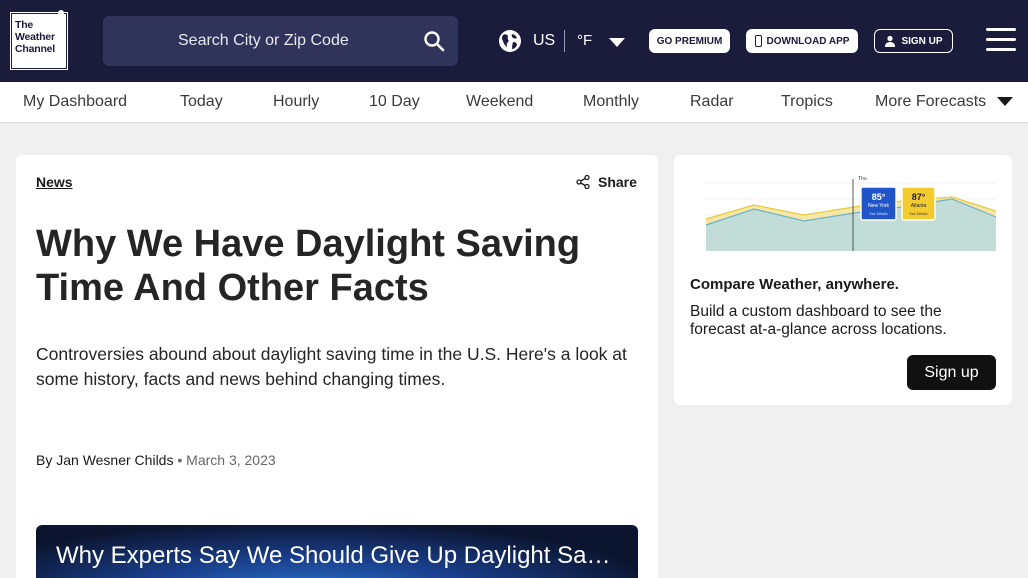 This screenshot has width=1028, height=578. What do you see at coordinates (104, 460) in the screenshot?
I see `author-name: By Jan Wesner Childs` at bounding box center [104, 460].